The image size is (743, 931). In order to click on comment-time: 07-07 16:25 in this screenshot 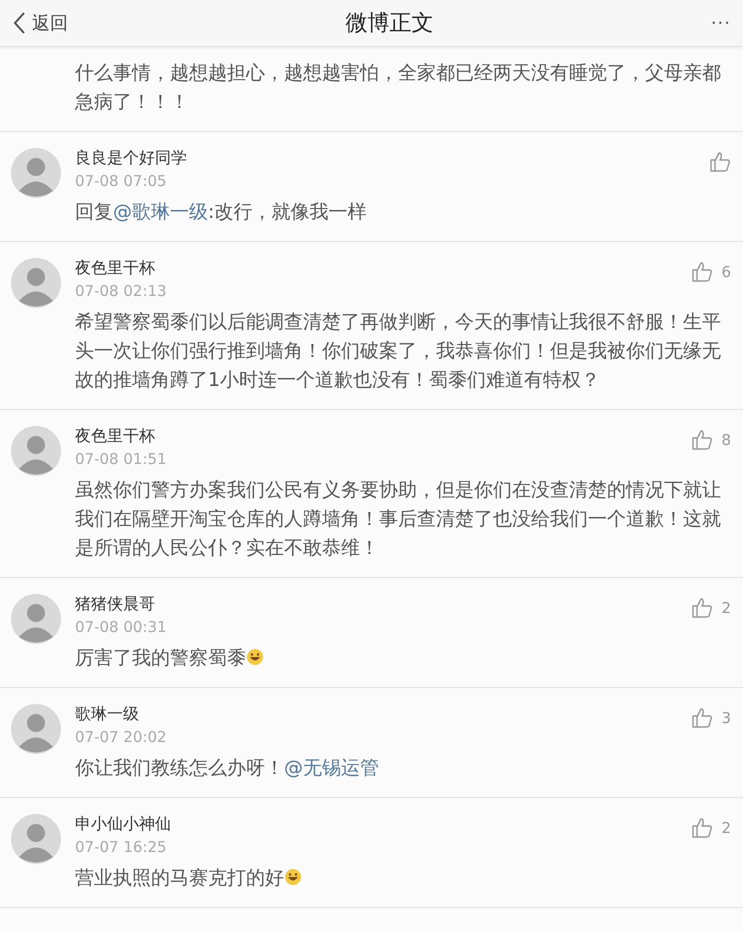, I will do `click(121, 847)`.